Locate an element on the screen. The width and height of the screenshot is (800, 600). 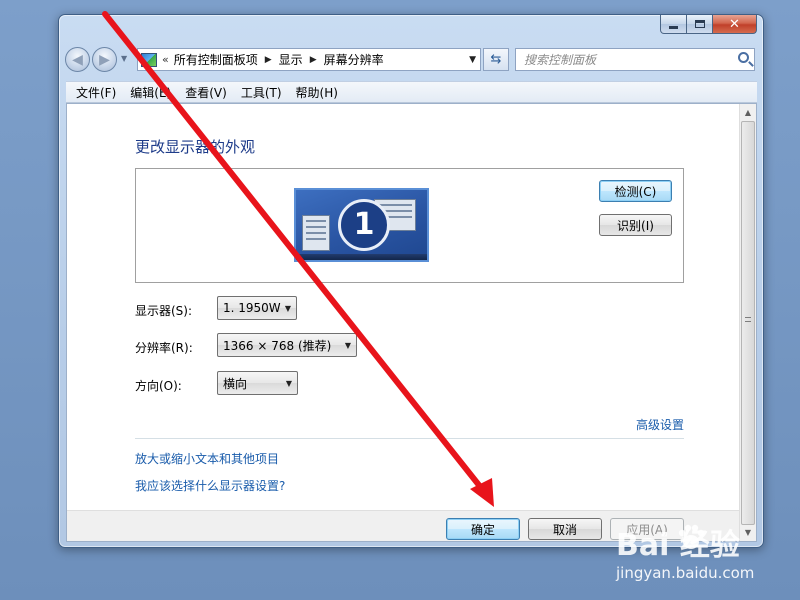
close-button: ✕ is located at coordinates (735, 24).